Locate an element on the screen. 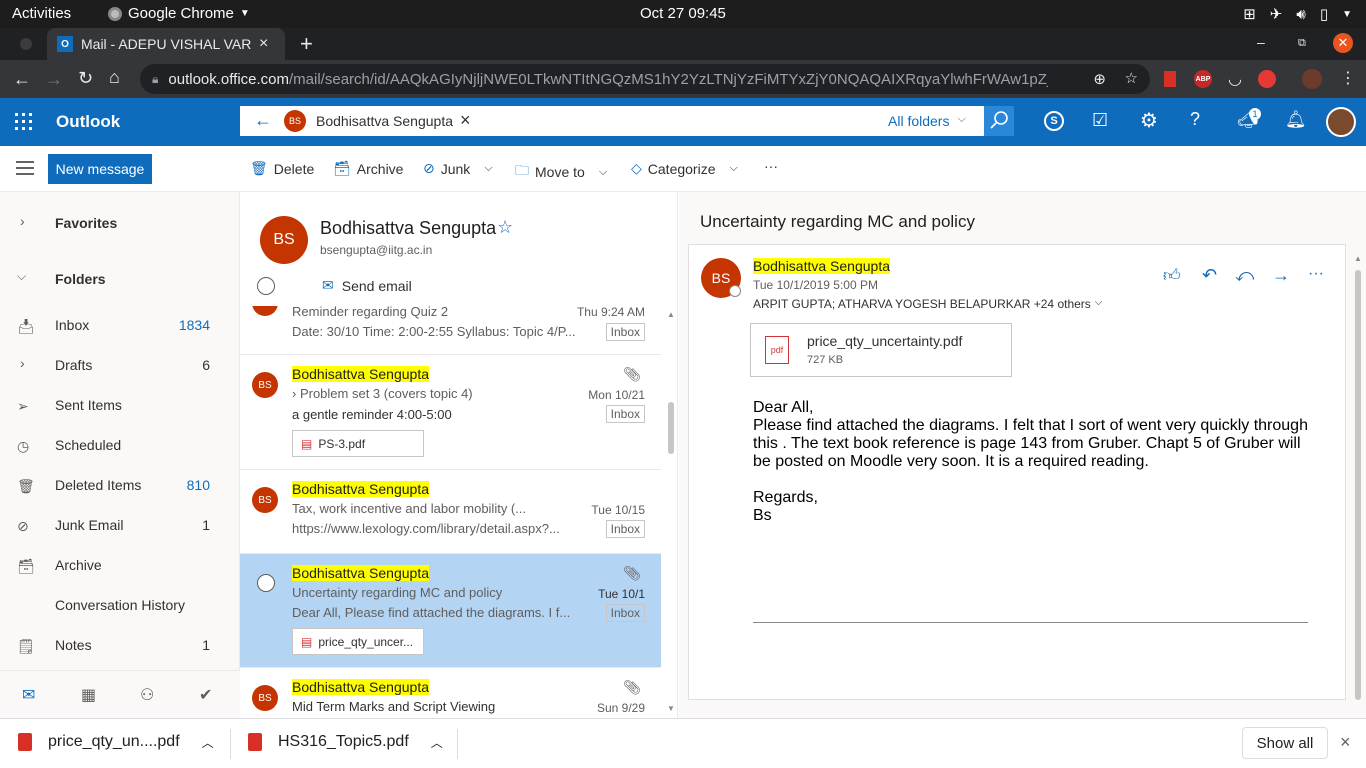 This screenshot has width=1366, height=768. nav-item-scheduled: ◷ Scheduled is located at coordinates (120, 445).